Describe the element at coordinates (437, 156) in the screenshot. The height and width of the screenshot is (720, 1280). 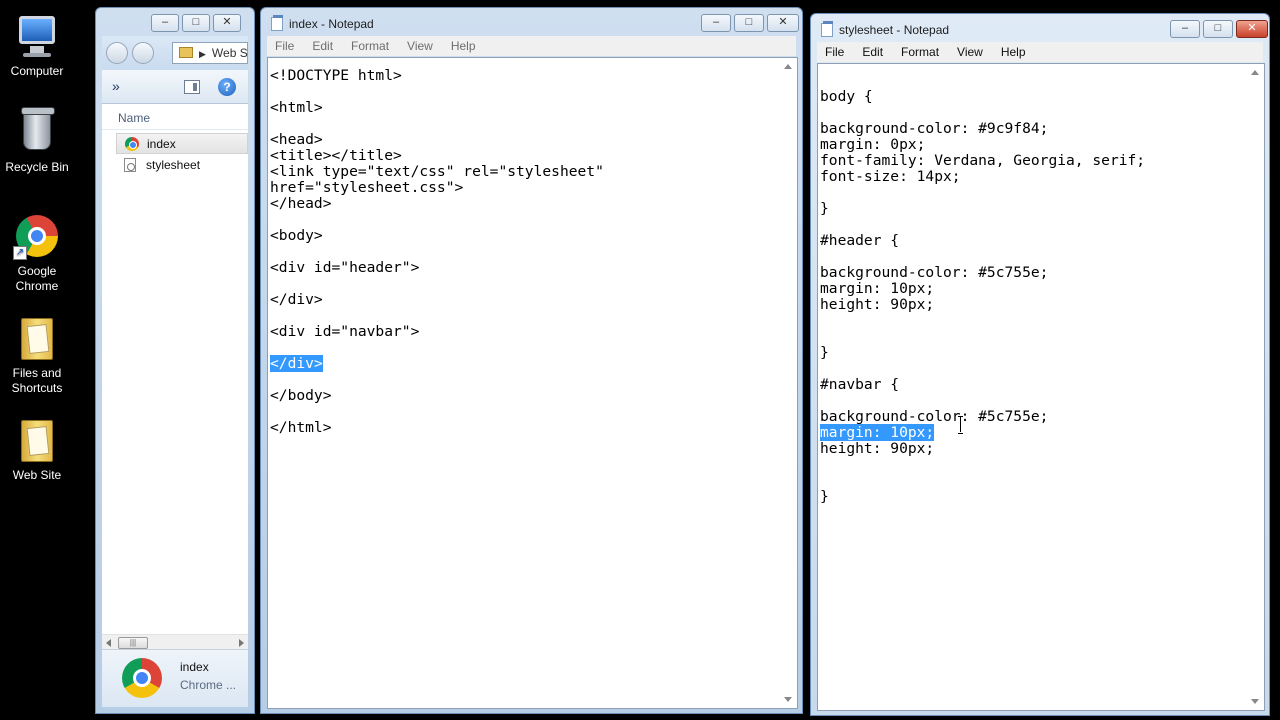
I see `code-line: <title></title>` at that location.